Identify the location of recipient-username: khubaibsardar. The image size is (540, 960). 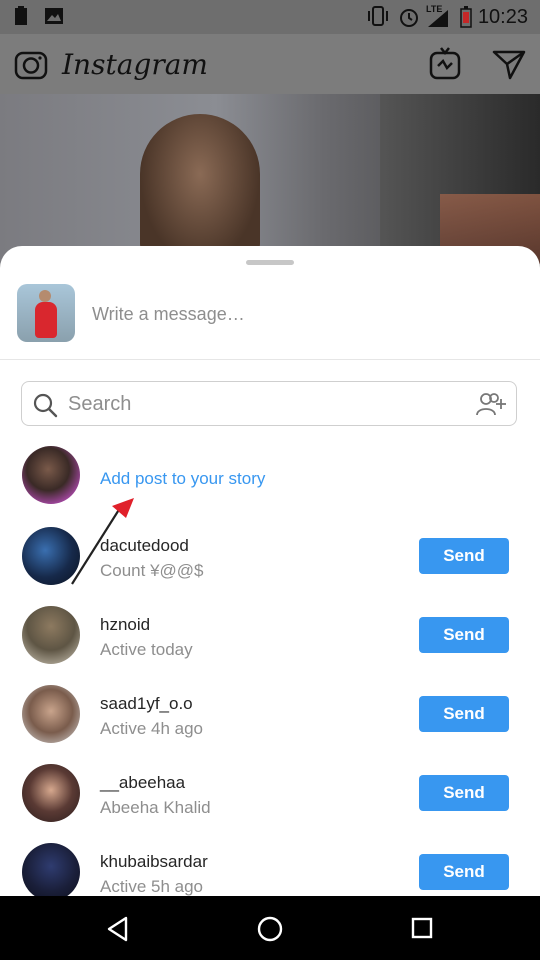
(154, 861).